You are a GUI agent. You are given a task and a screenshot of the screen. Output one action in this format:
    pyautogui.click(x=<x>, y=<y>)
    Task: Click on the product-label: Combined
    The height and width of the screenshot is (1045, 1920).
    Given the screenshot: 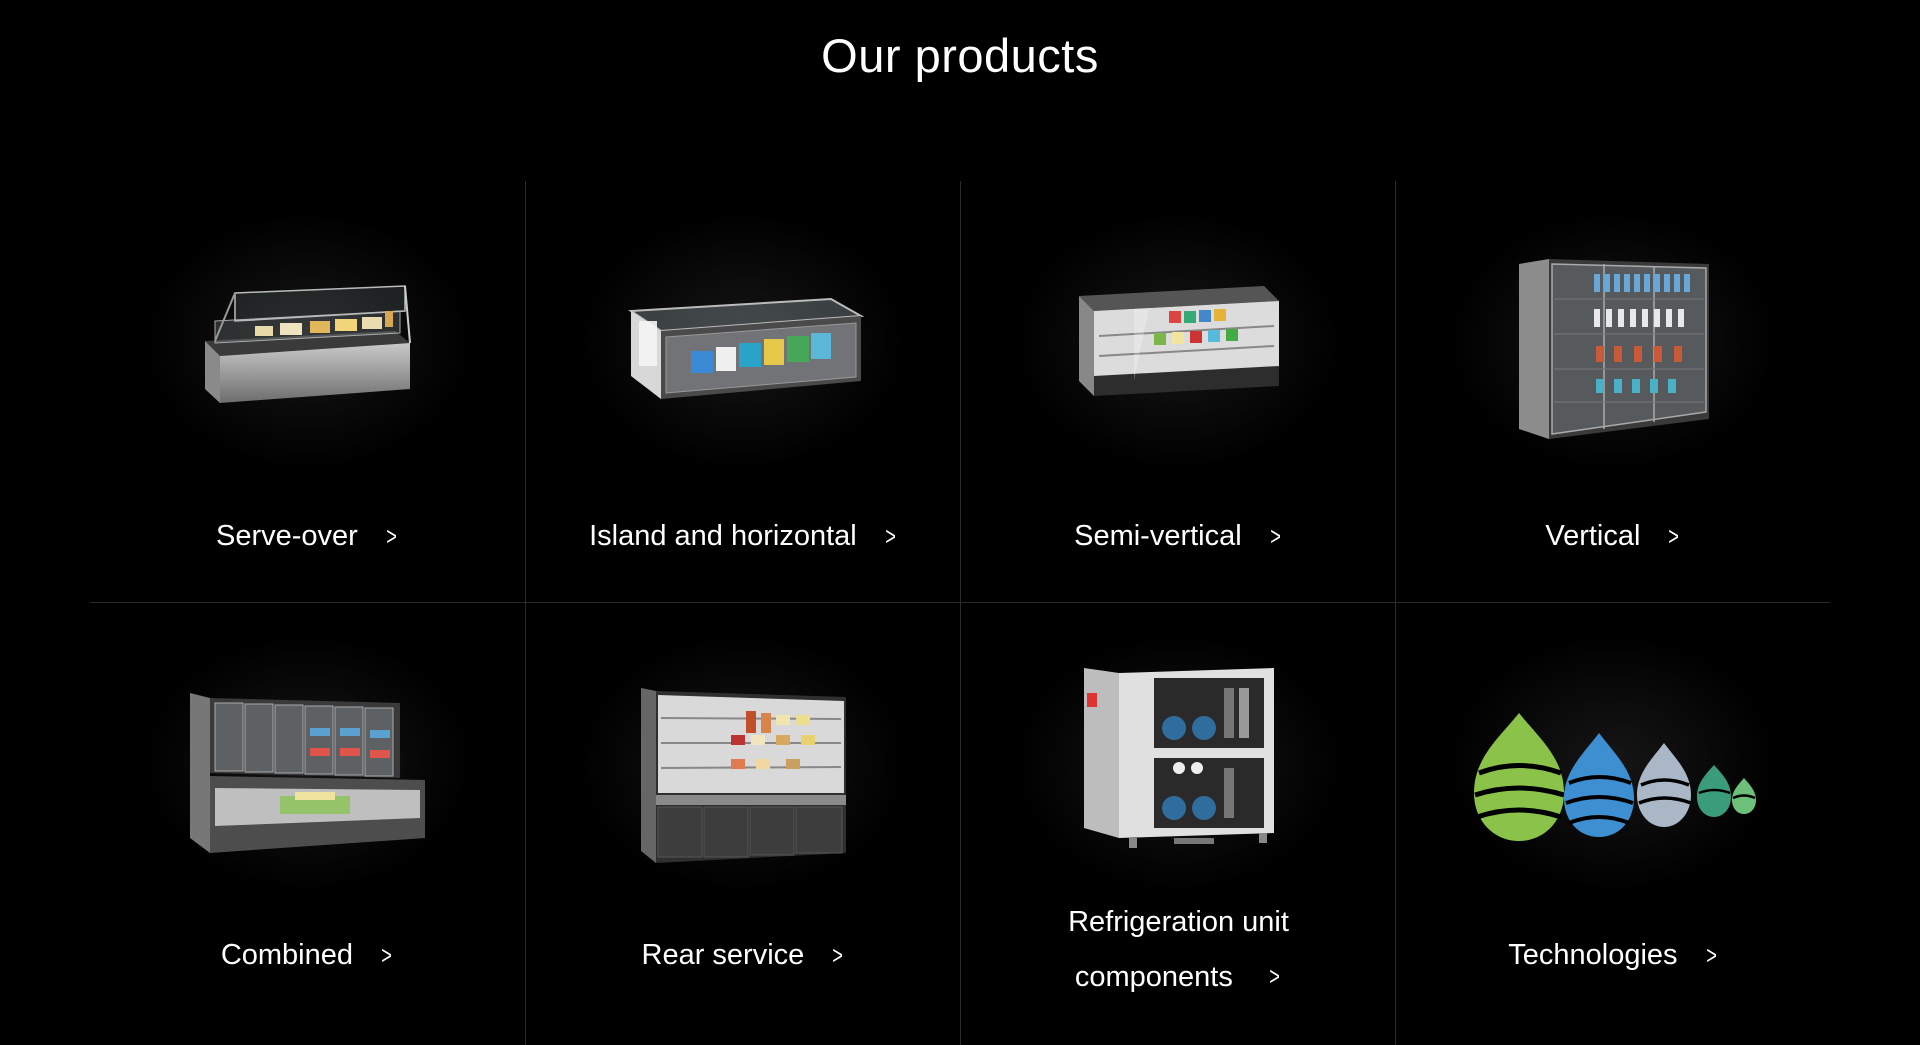 What is the action you would take?
    pyautogui.click(x=286, y=955)
    